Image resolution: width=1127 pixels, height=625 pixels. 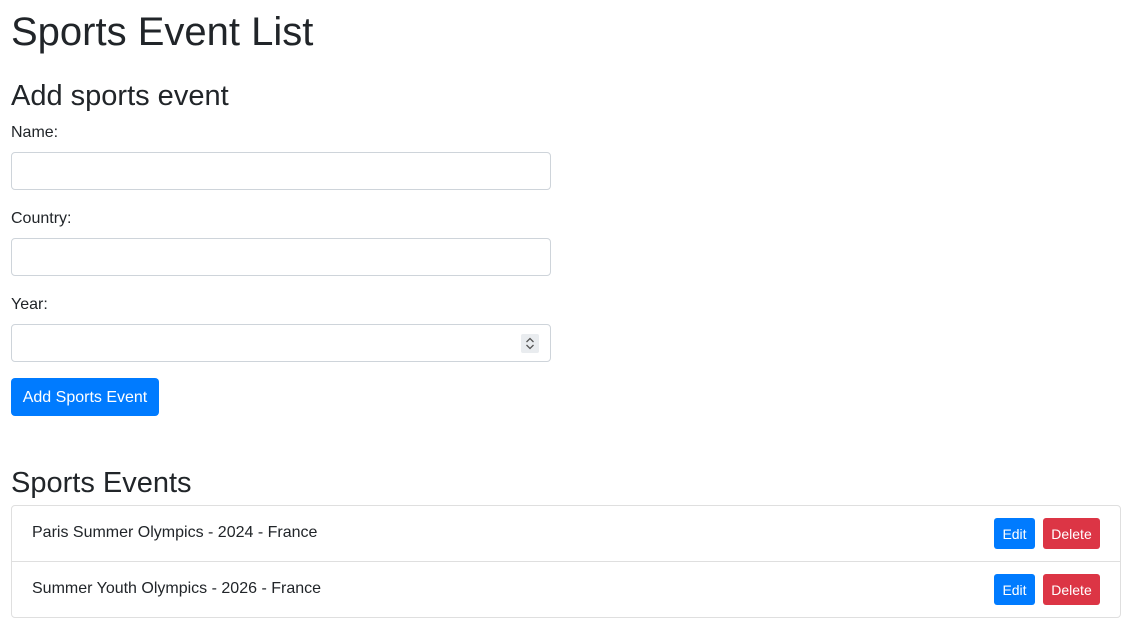 What do you see at coordinates (85, 397) in the screenshot?
I see `add-sports-event-button: Add Sports Event` at bounding box center [85, 397].